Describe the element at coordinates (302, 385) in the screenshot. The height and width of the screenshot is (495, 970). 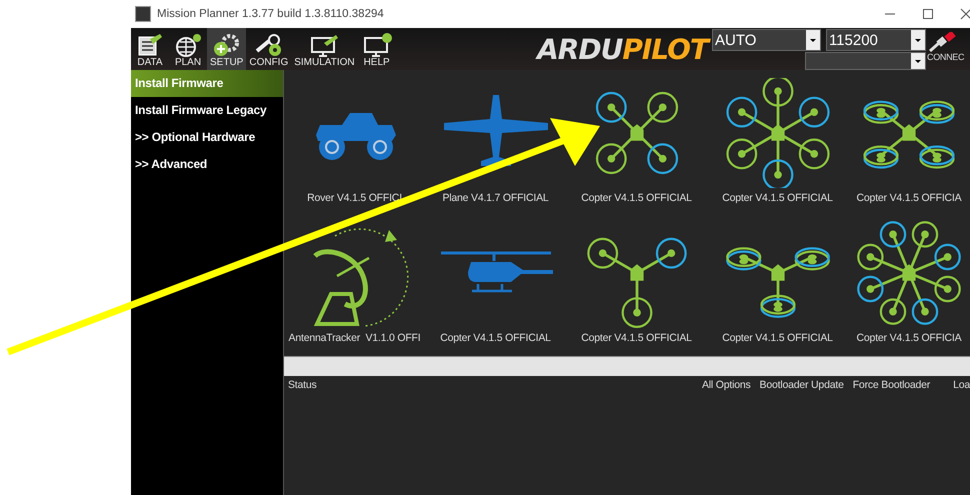
I see `status-label: Status` at that location.